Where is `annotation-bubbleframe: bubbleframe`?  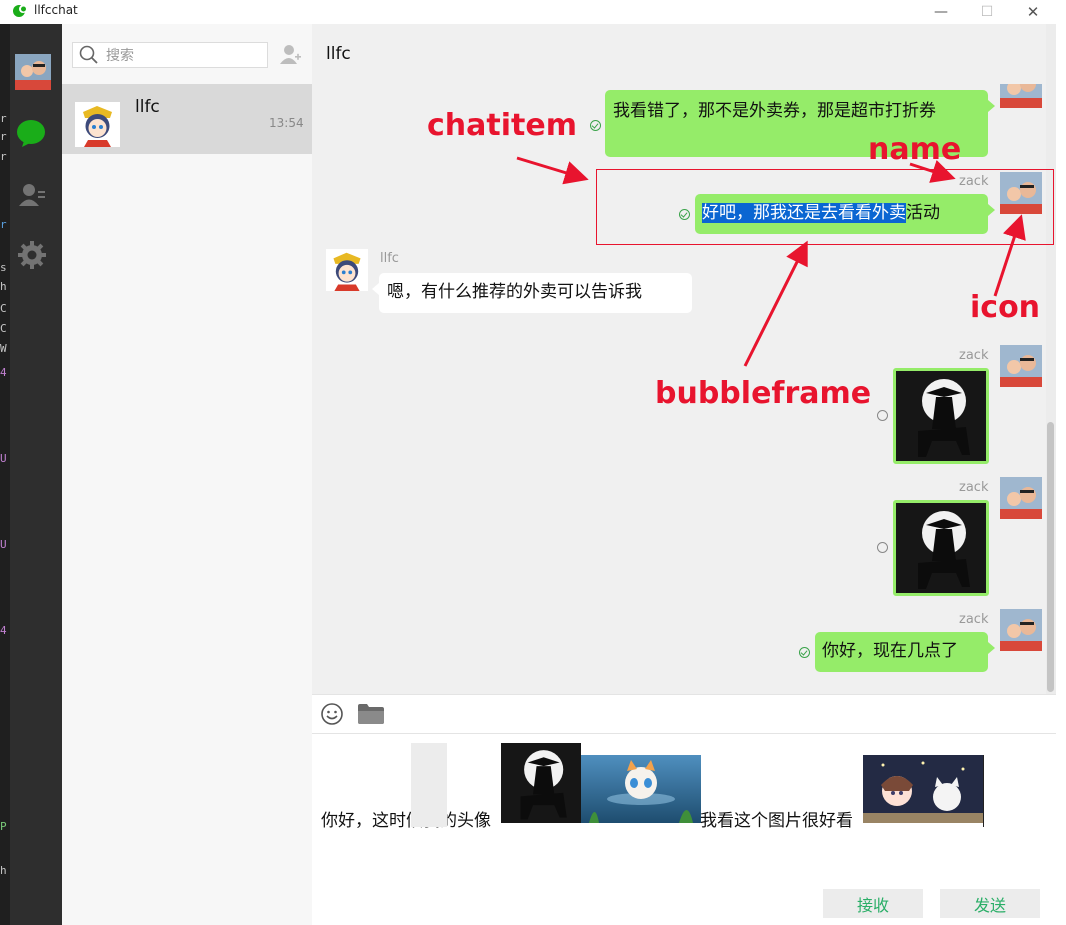 annotation-bubbleframe: bubbleframe is located at coordinates (763, 393).